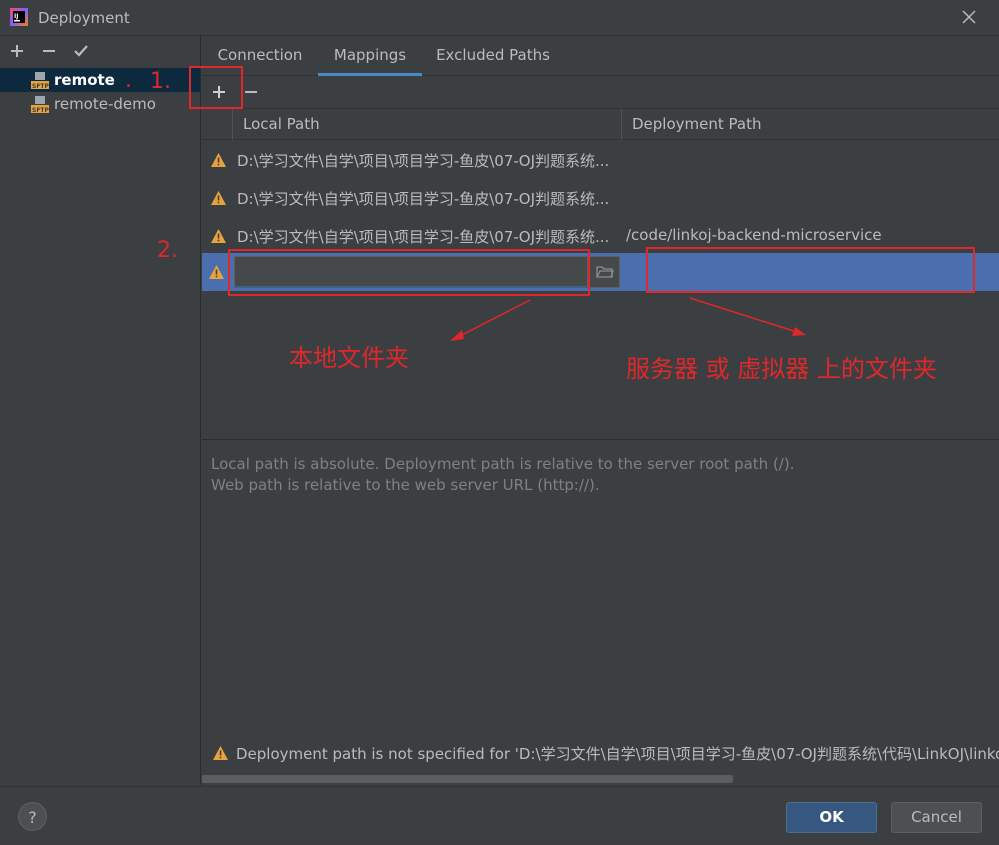 The width and height of the screenshot is (999, 845). Describe the element at coordinates (32, 816) in the screenshot. I see `help-button: ?` at that location.